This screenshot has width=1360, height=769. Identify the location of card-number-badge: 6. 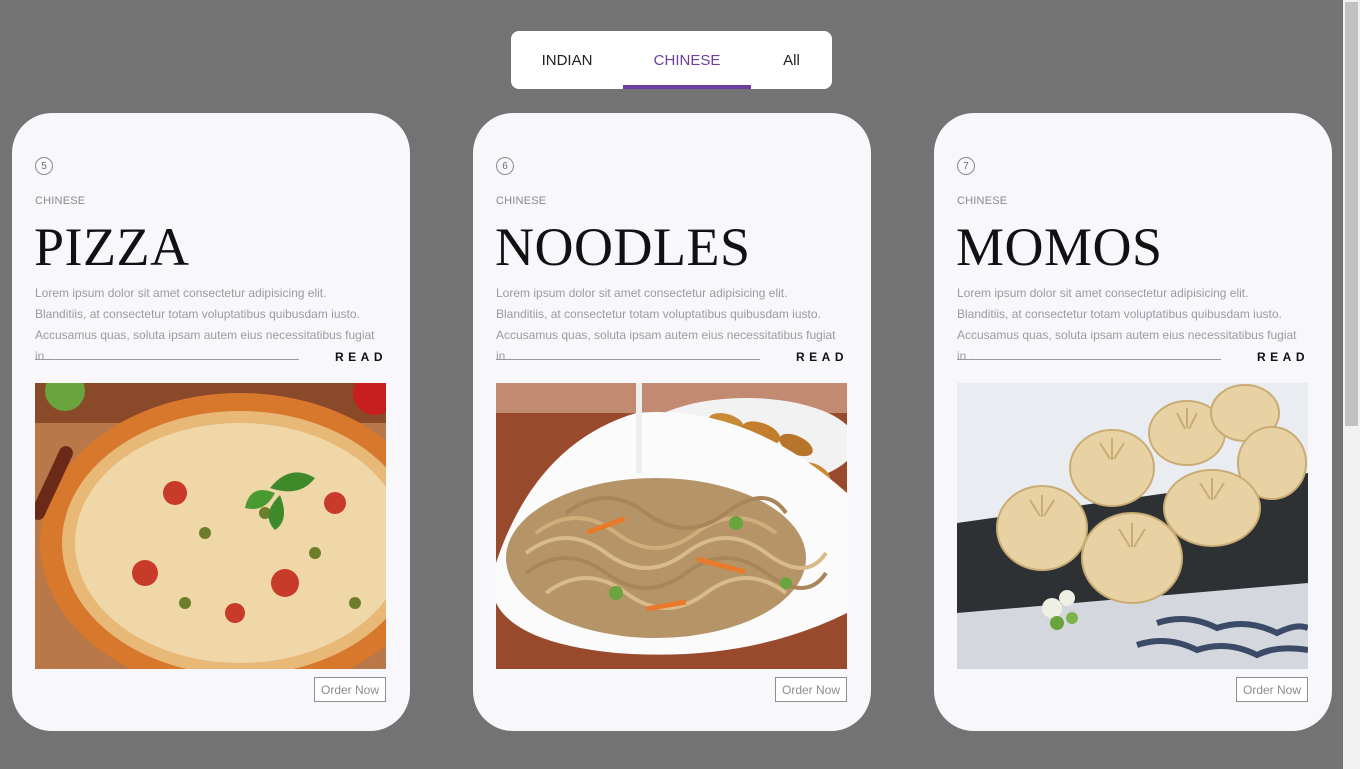
(505, 166).